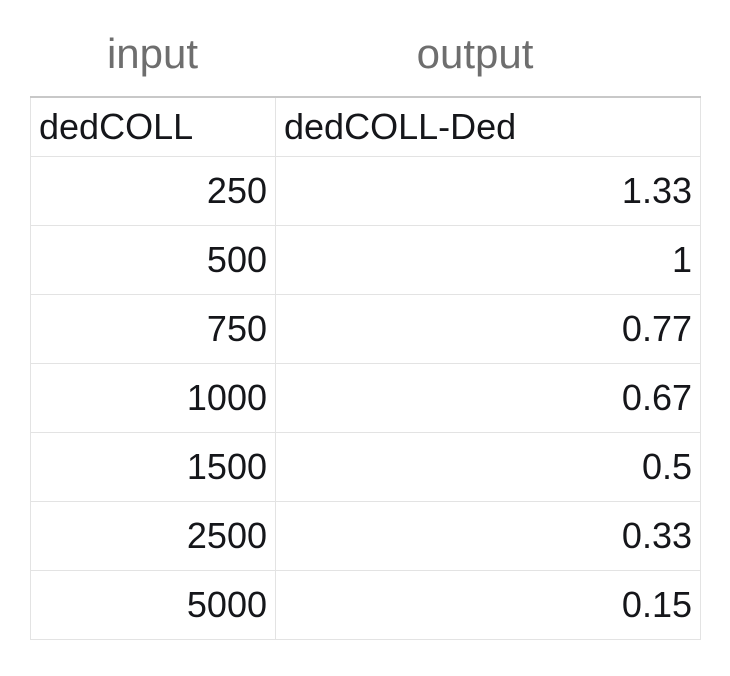 The width and height of the screenshot is (730, 676). What do you see at coordinates (488, 260) in the screenshot?
I see `cell-output: 1` at bounding box center [488, 260].